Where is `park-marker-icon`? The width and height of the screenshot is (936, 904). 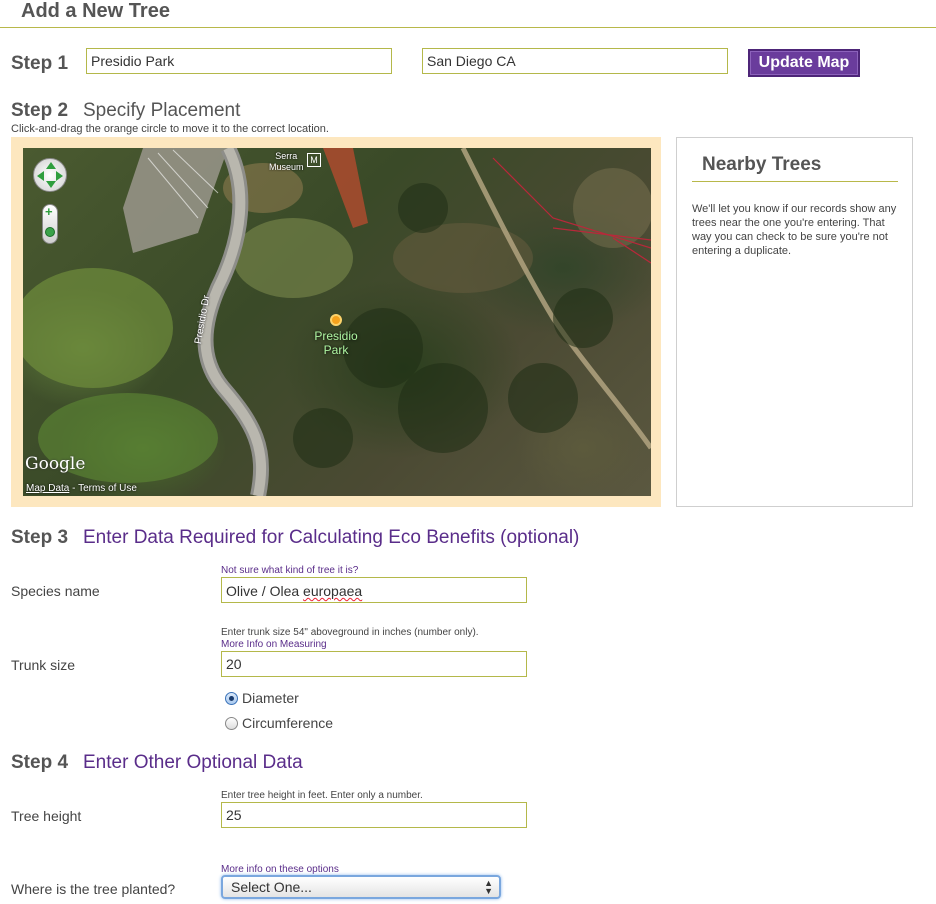 park-marker-icon is located at coordinates (336, 320).